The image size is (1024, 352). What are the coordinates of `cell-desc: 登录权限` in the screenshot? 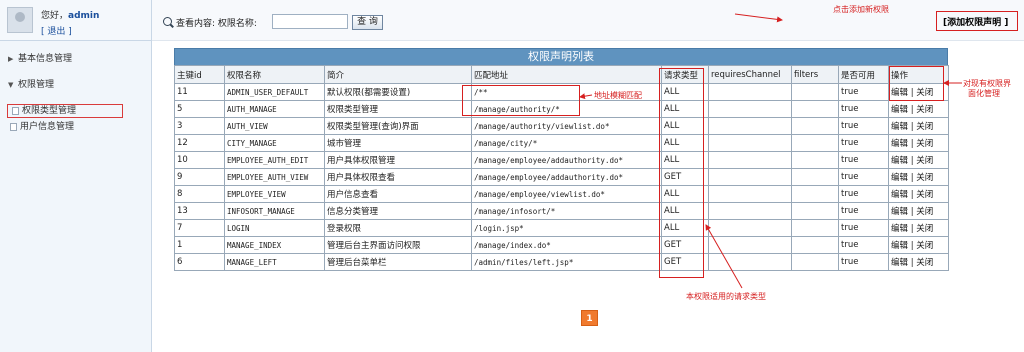 It's located at (398, 228).